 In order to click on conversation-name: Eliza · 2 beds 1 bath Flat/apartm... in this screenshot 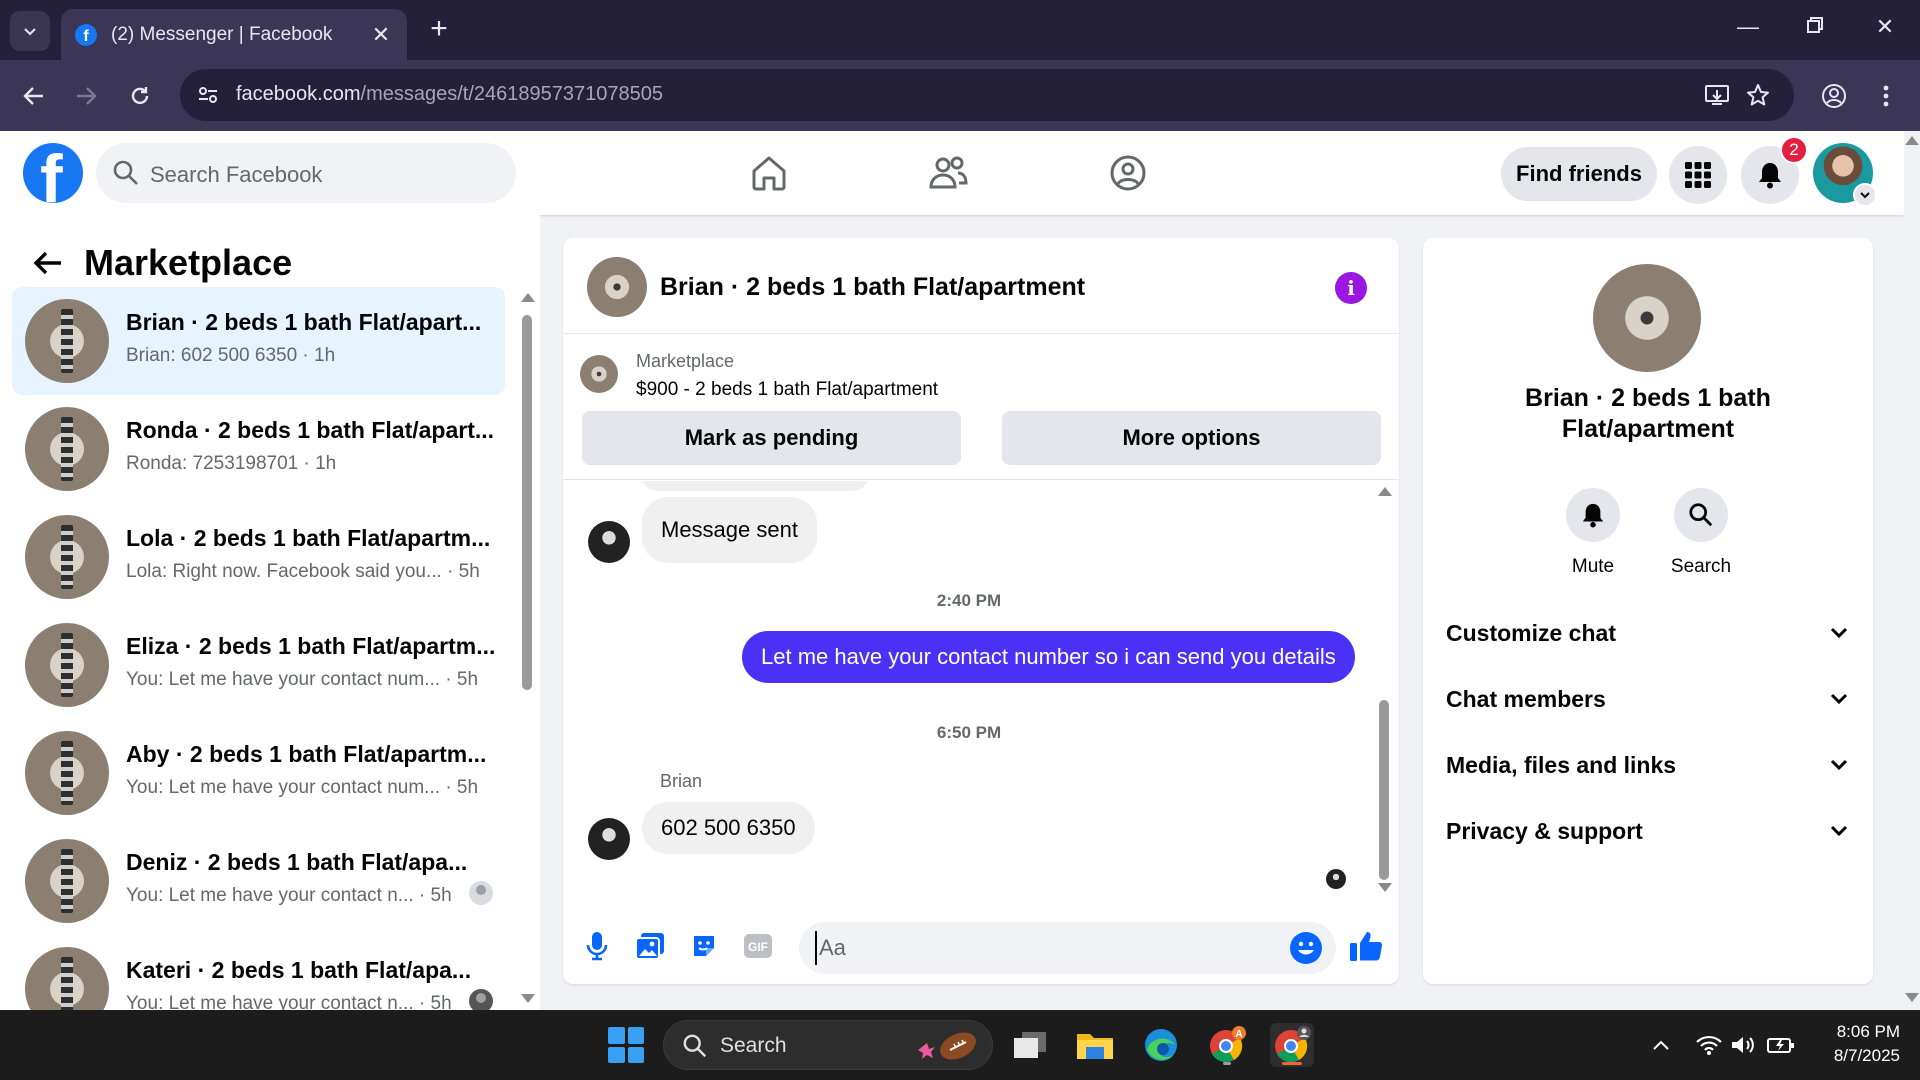, I will do `click(311, 646)`.